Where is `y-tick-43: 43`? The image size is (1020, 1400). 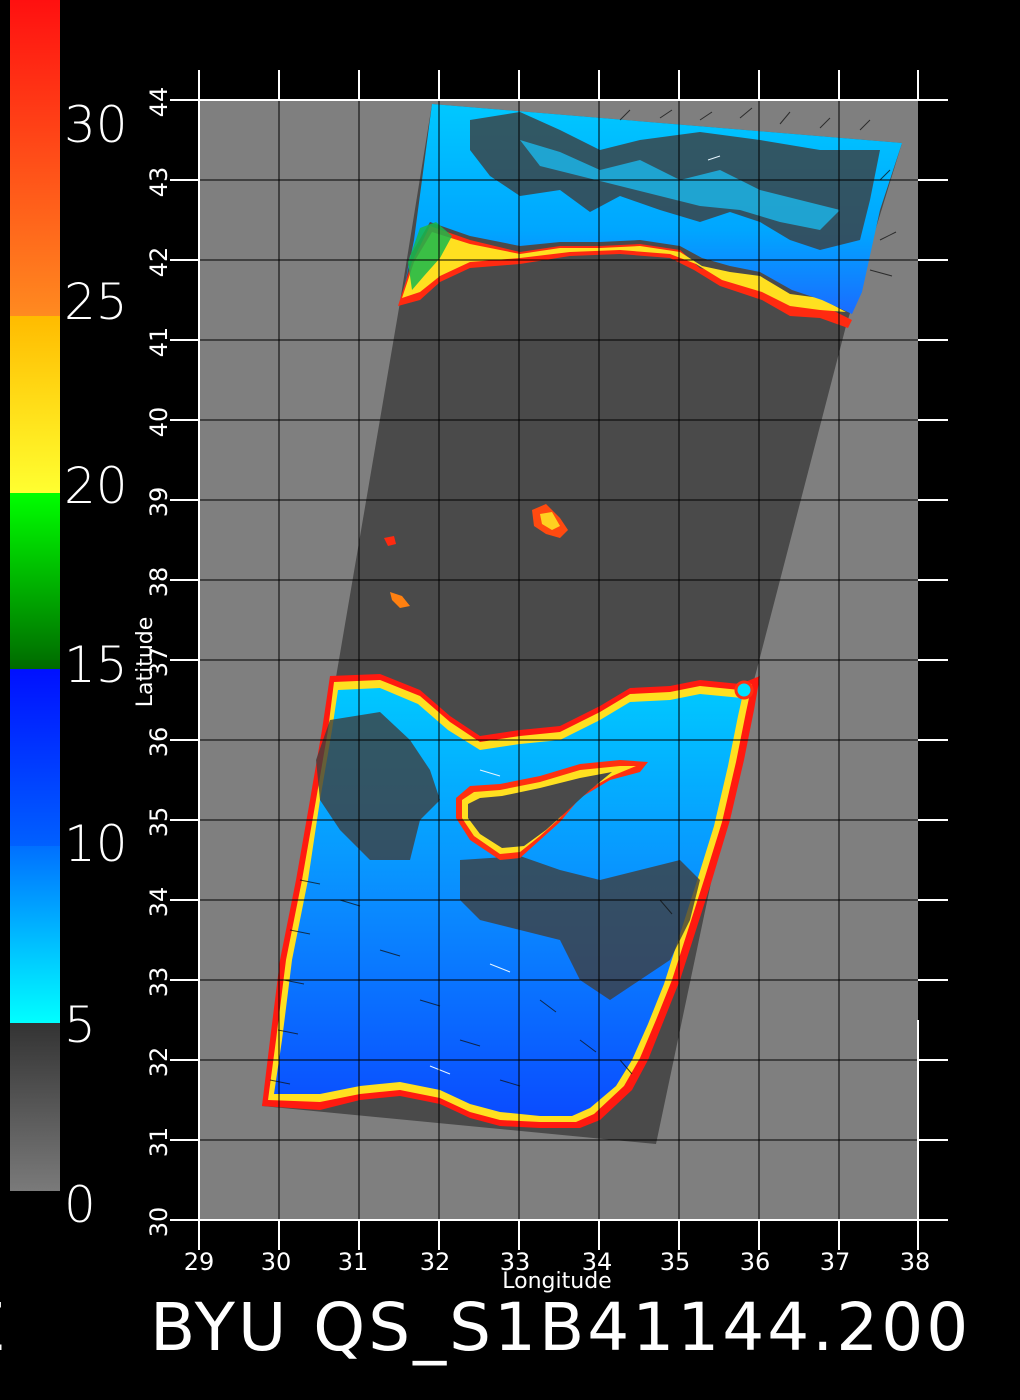
y-tick-43: 43 is located at coordinates (159, 182).